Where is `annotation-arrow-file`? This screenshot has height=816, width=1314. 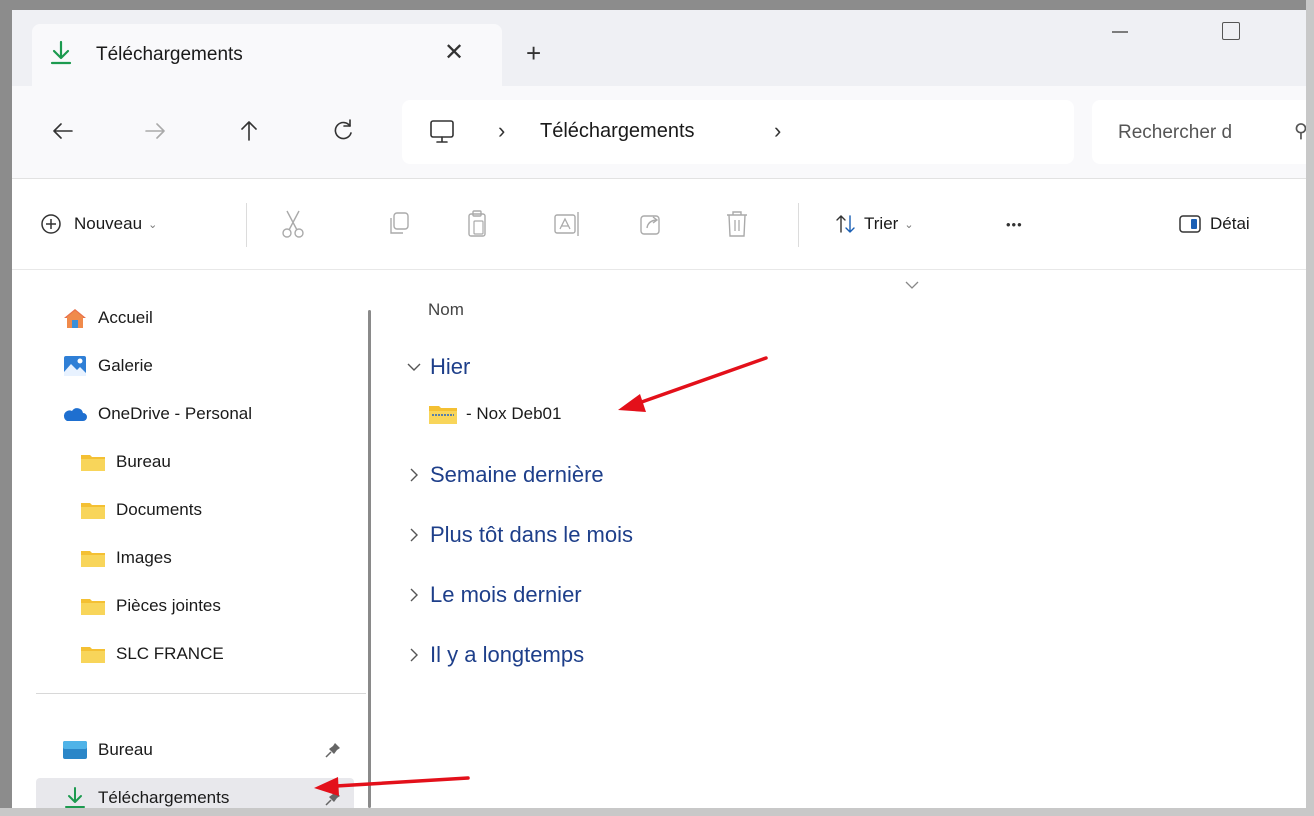
annotation-arrow-file is located at coordinates (693, 384).